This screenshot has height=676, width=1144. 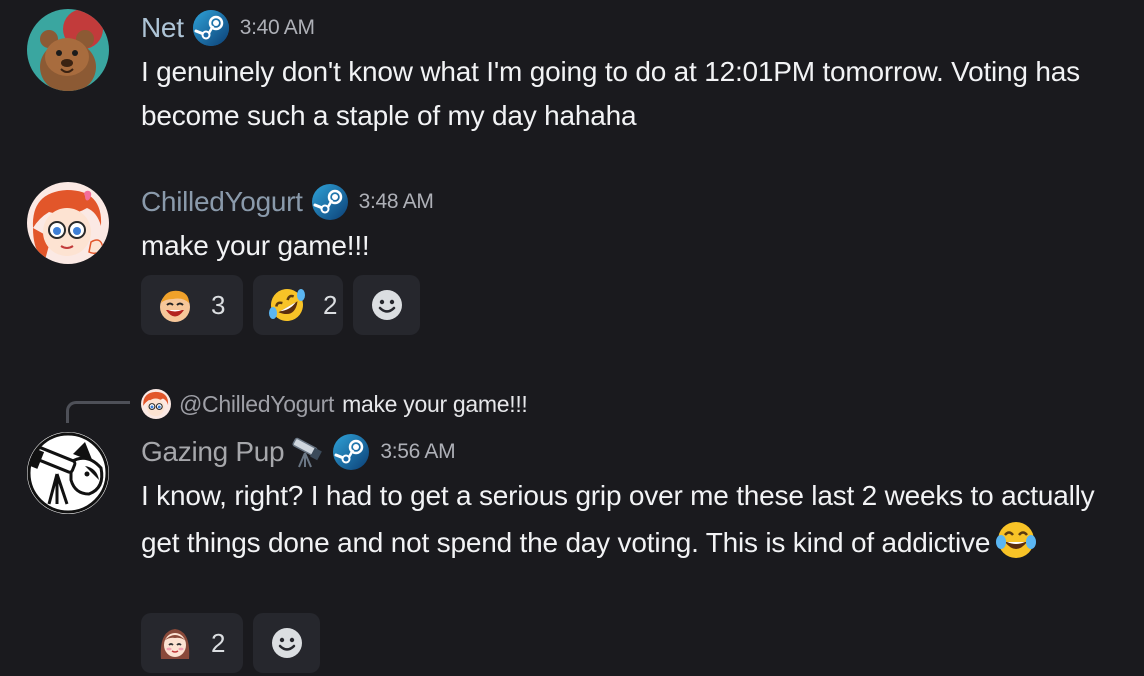 What do you see at coordinates (277, 27) in the screenshot?
I see `timestamp: 3:40 AM` at bounding box center [277, 27].